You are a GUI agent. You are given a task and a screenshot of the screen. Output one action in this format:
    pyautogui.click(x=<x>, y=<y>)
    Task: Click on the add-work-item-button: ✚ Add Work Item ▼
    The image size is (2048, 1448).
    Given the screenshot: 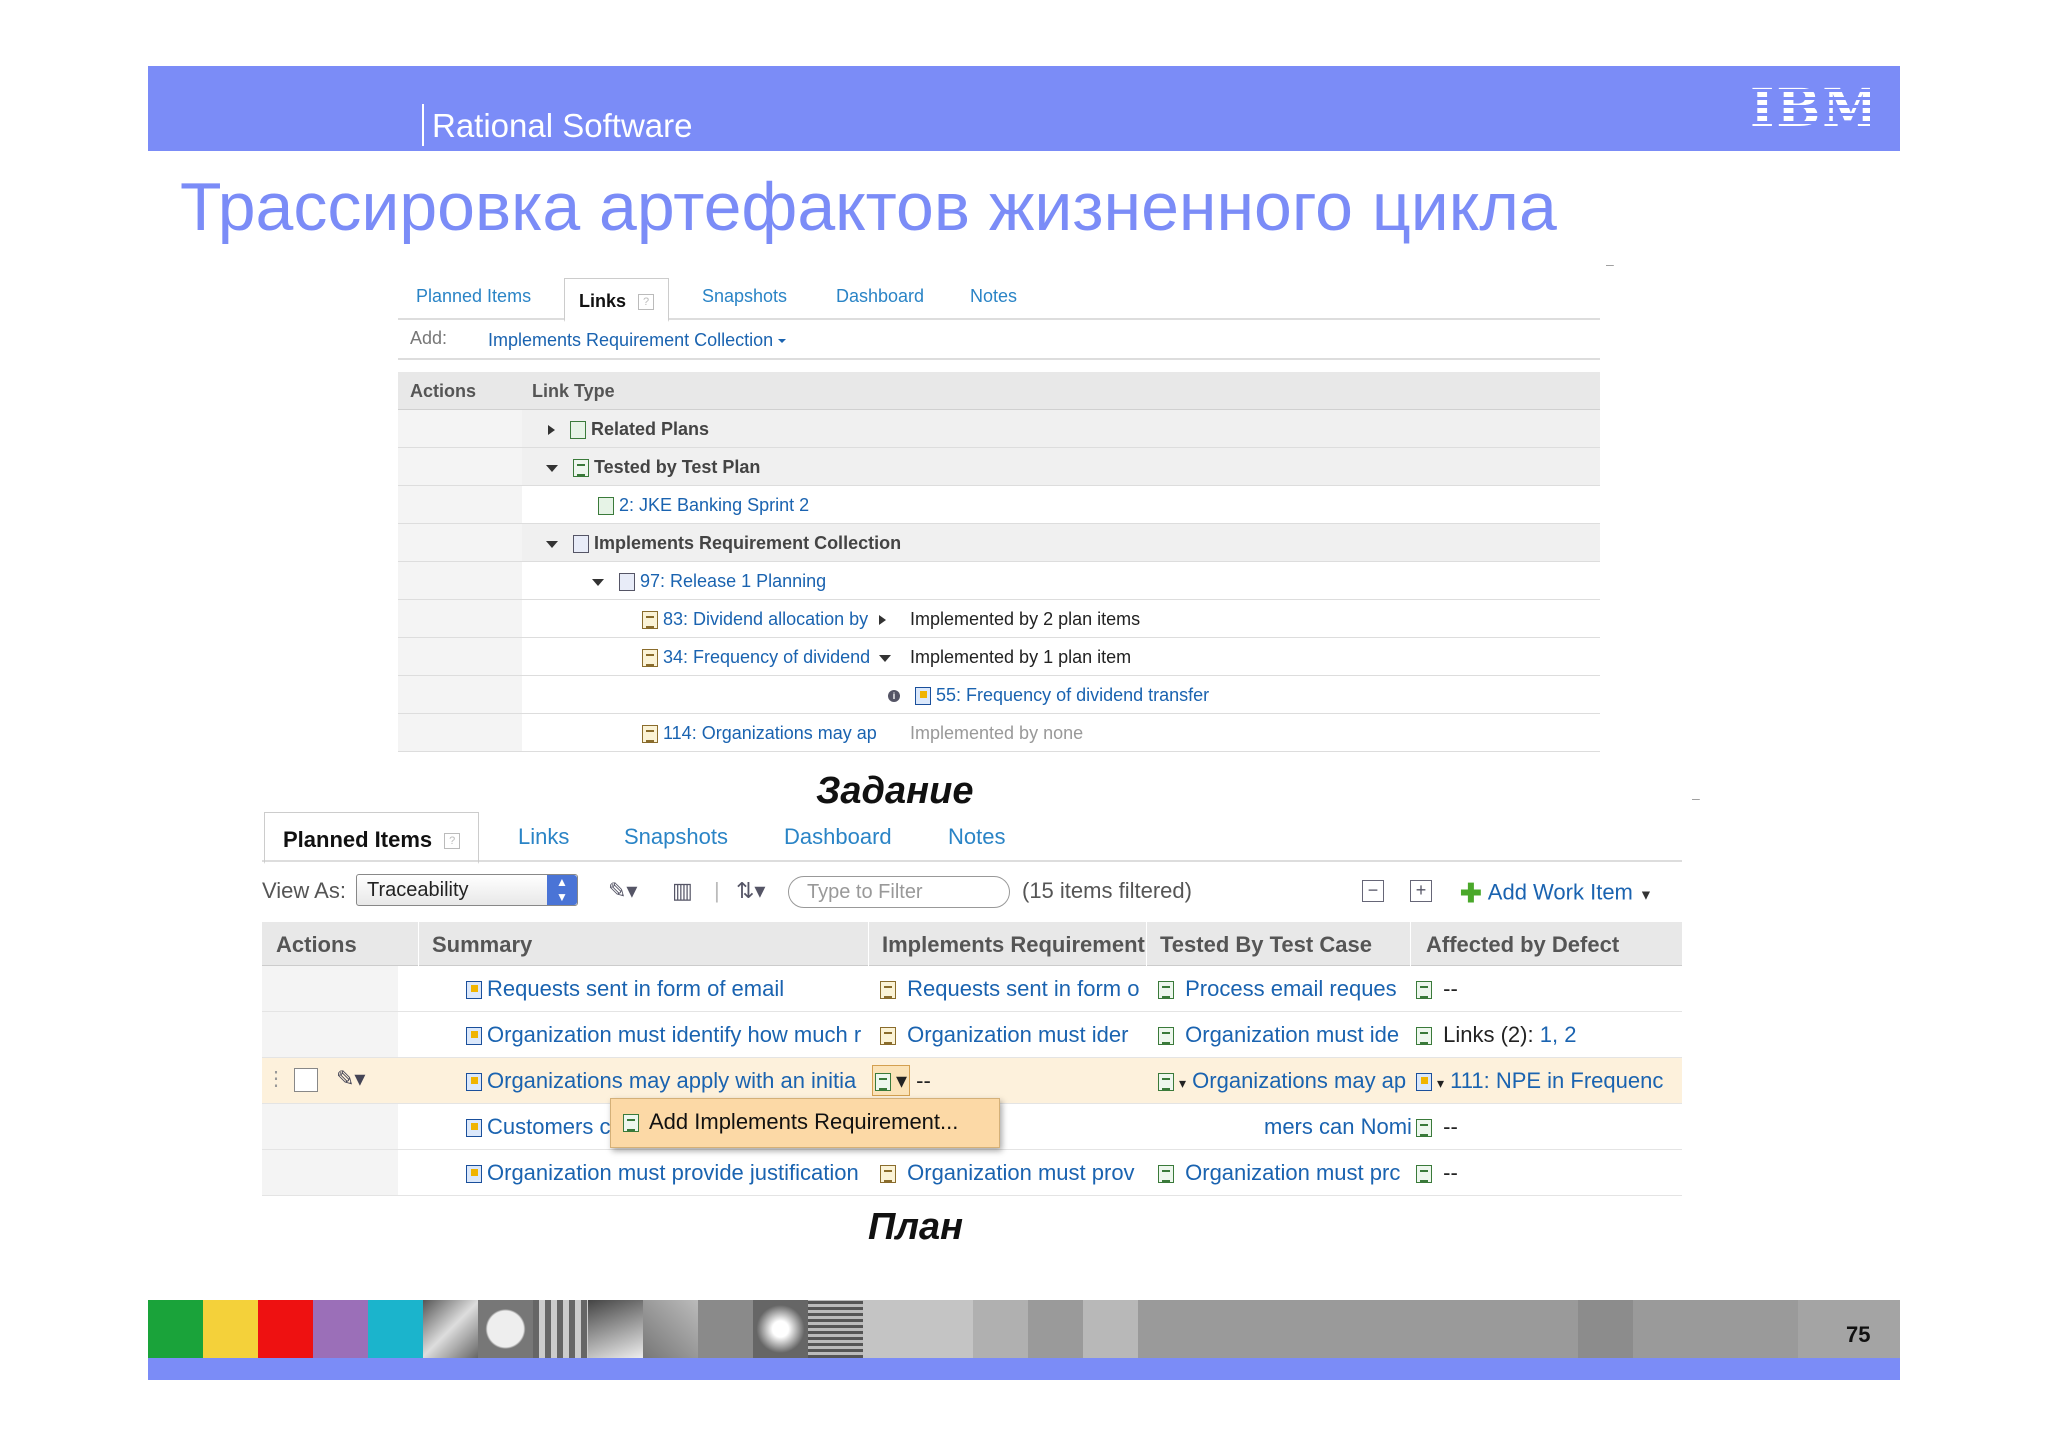 What is the action you would take?
    pyautogui.click(x=1556, y=893)
    